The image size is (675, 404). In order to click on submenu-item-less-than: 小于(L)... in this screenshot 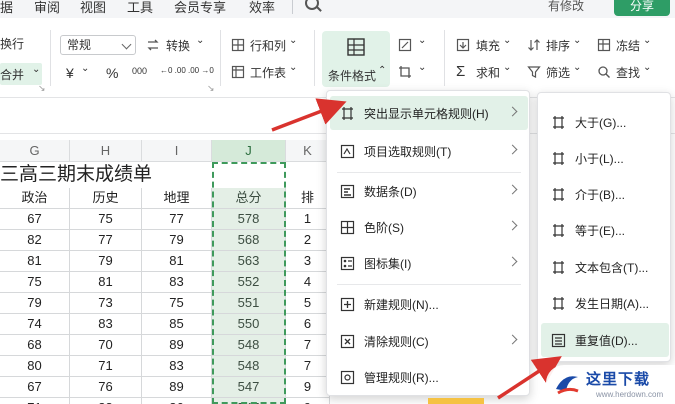, I will do `click(605, 158)`.